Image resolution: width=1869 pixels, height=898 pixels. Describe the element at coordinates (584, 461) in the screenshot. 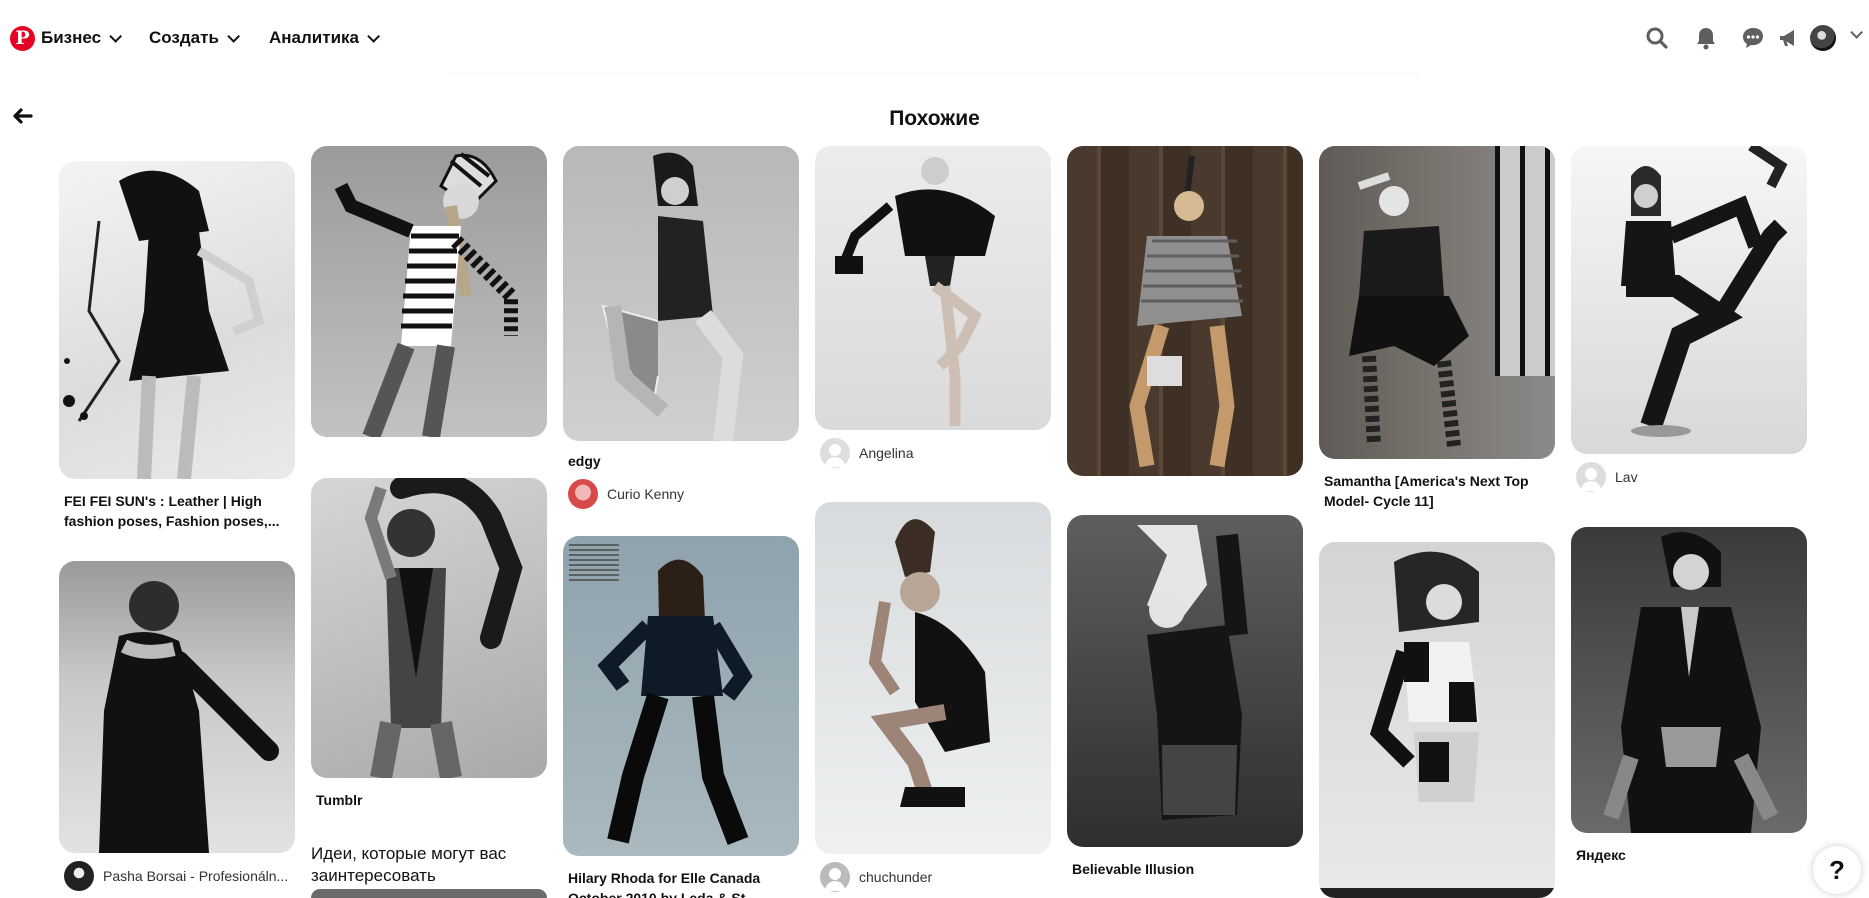

I see `pin-title: edgy` at that location.